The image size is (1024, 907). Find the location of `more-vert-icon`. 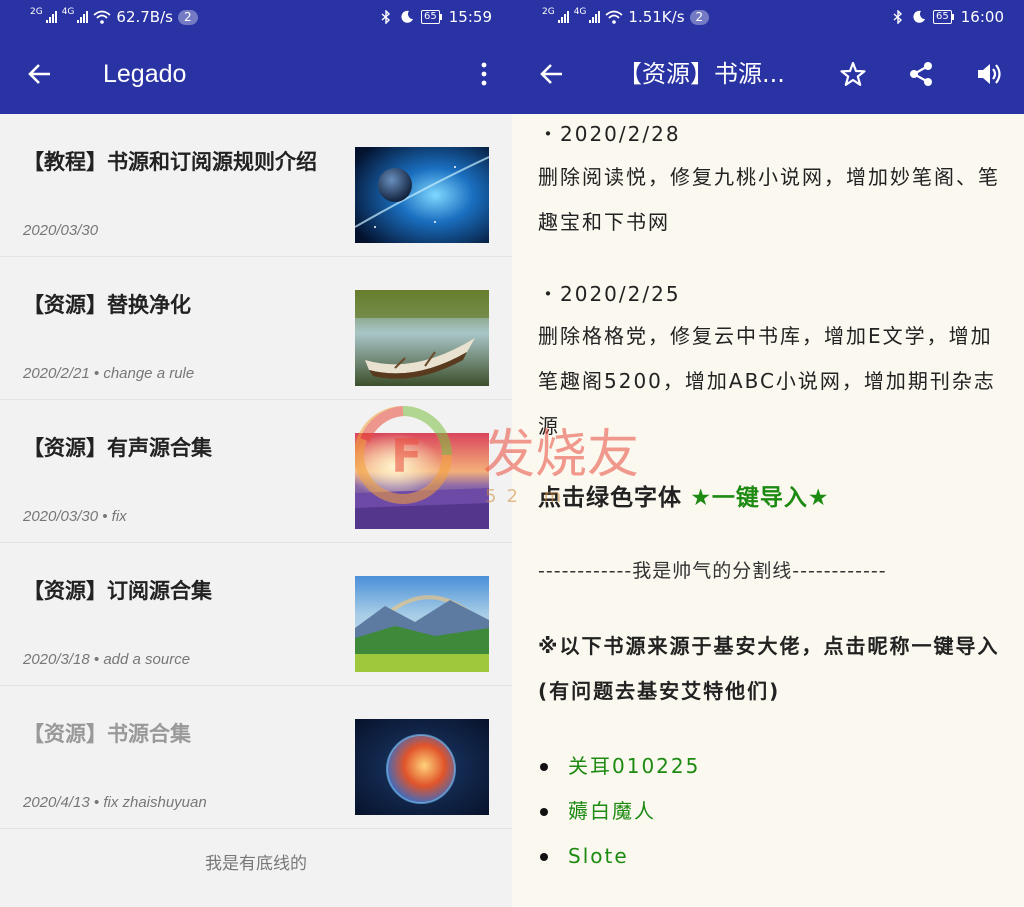

more-vert-icon is located at coordinates (484, 74).